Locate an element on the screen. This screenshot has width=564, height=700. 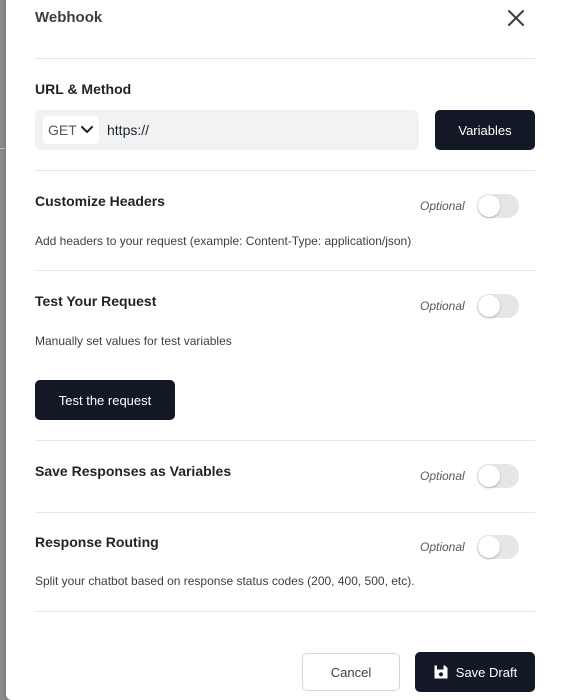
floppy-disk-icon is located at coordinates (441, 672).